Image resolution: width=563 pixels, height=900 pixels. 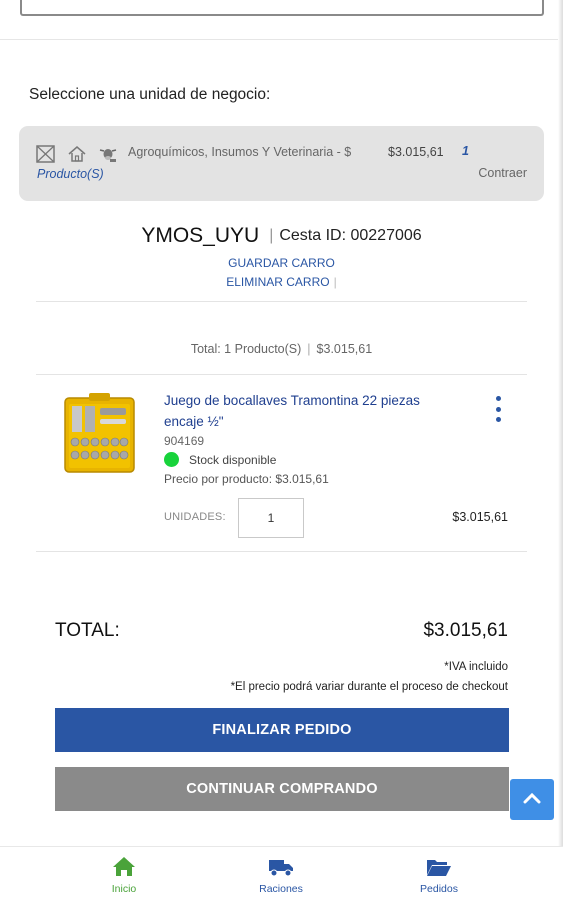 I want to click on nav-rations: Raciones, so click(x=281, y=875).